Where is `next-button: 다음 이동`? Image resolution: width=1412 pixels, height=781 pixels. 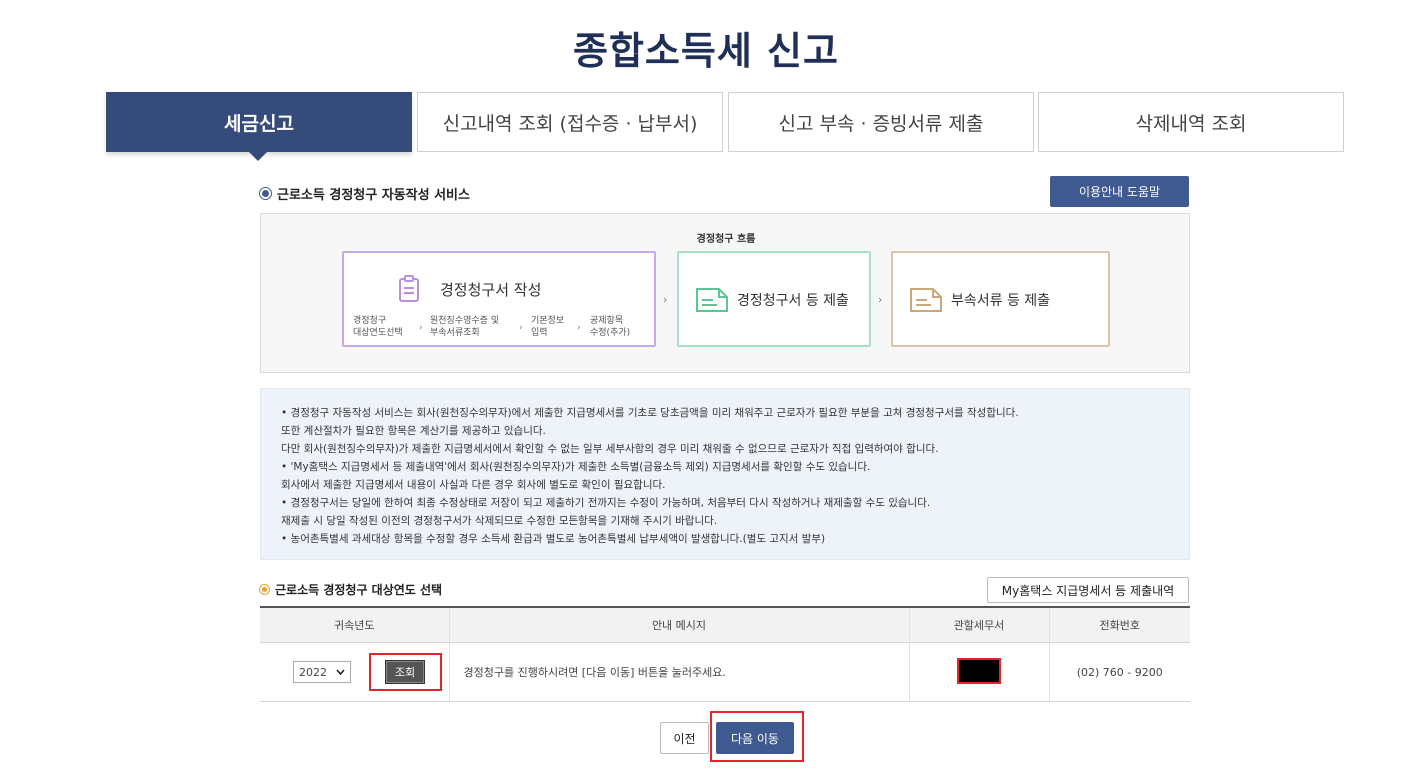 next-button: 다음 이동 is located at coordinates (755, 738).